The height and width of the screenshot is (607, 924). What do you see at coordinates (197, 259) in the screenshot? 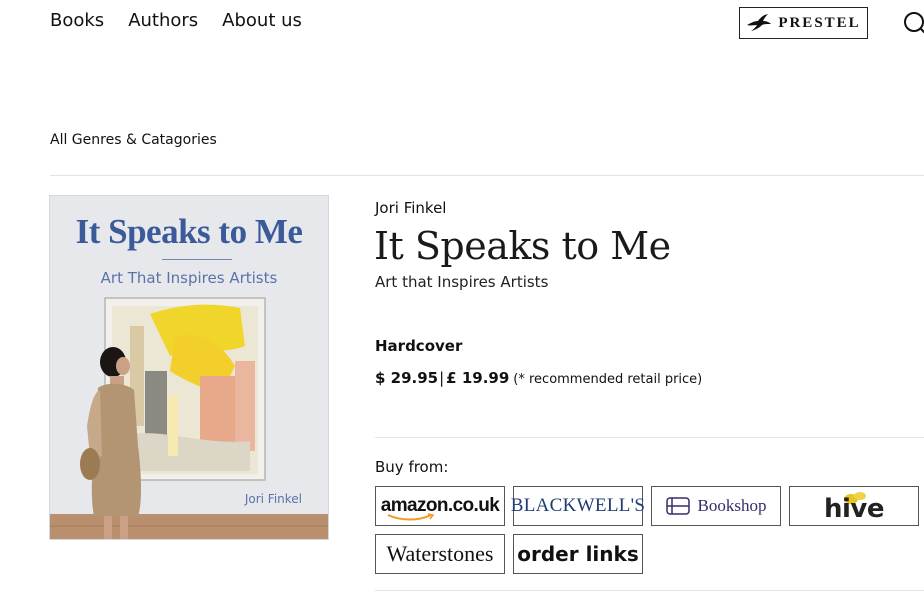
I see `cover-rule` at bounding box center [197, 259].